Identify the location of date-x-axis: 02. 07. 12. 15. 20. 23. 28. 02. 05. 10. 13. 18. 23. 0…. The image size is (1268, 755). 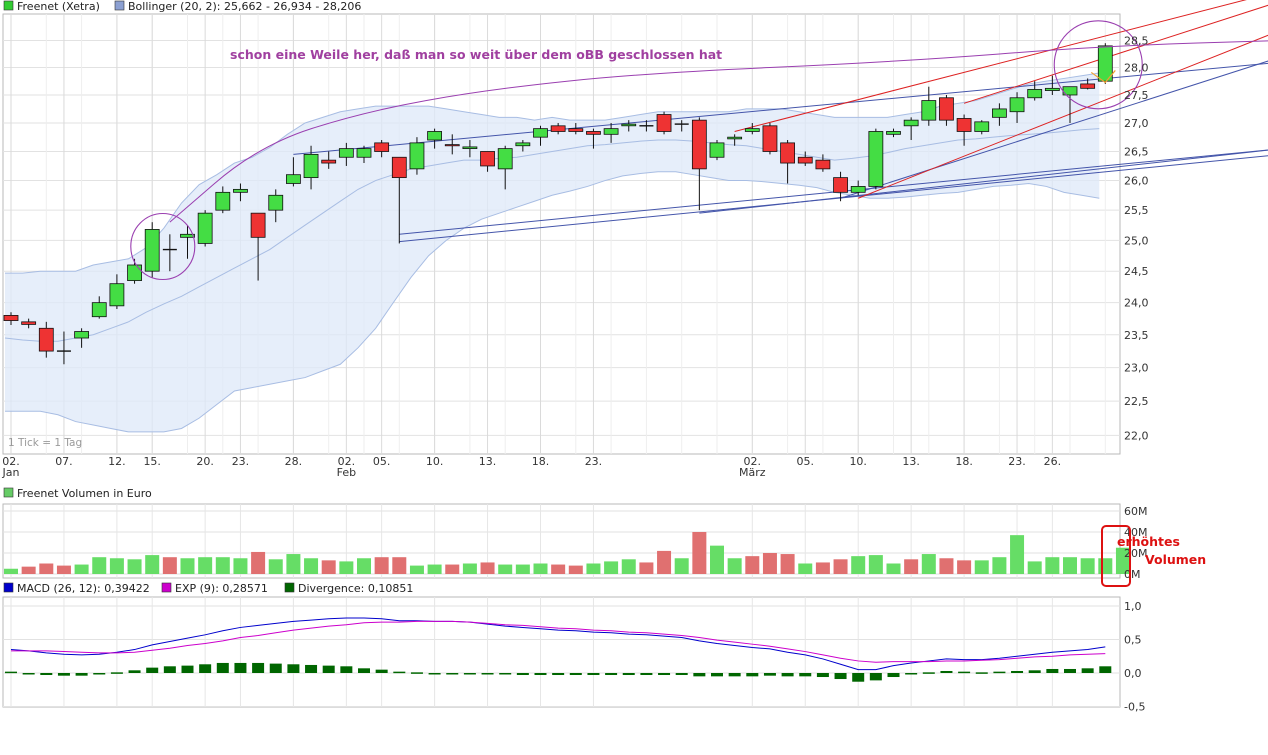
(532, 467).